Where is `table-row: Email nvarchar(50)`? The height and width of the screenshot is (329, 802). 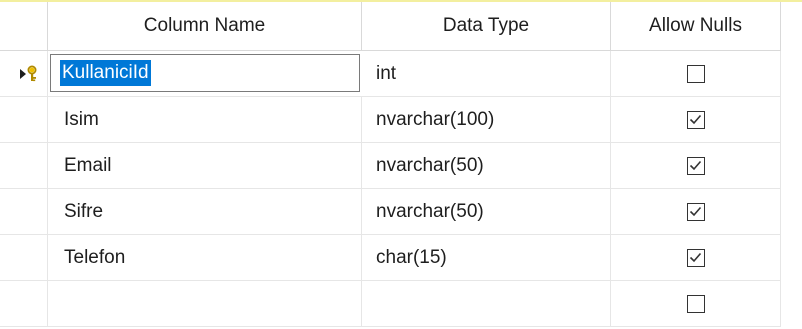 table-row: Email nvarchar(50) is located at coordinates (390, 166).